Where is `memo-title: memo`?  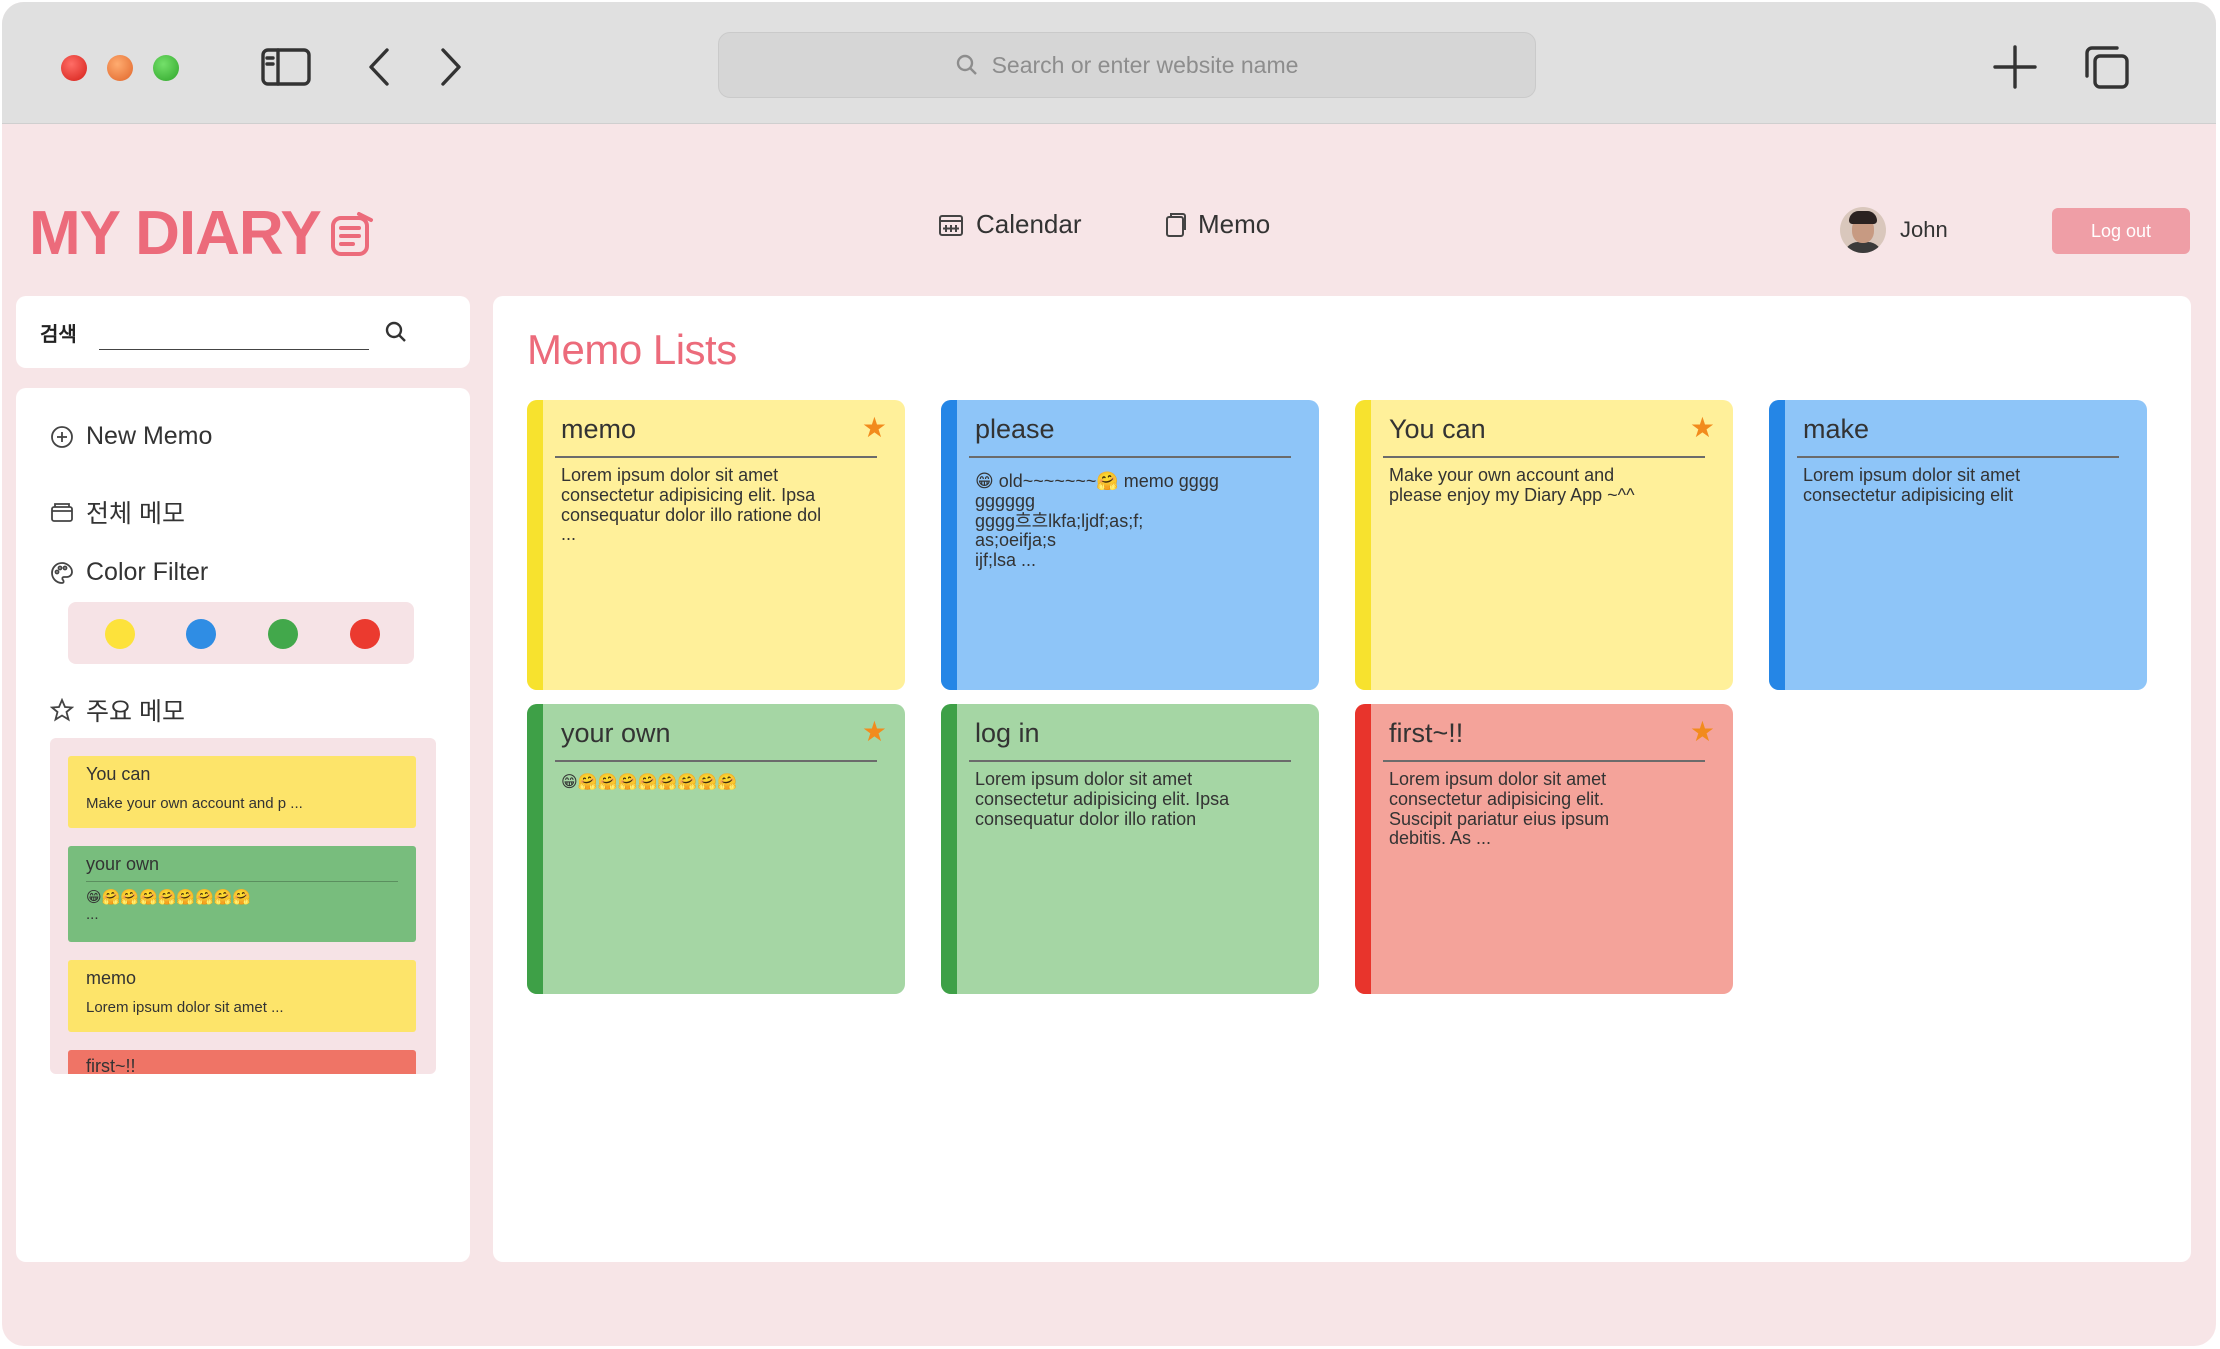 memo-title: memo is located at coordinates (599, 429).